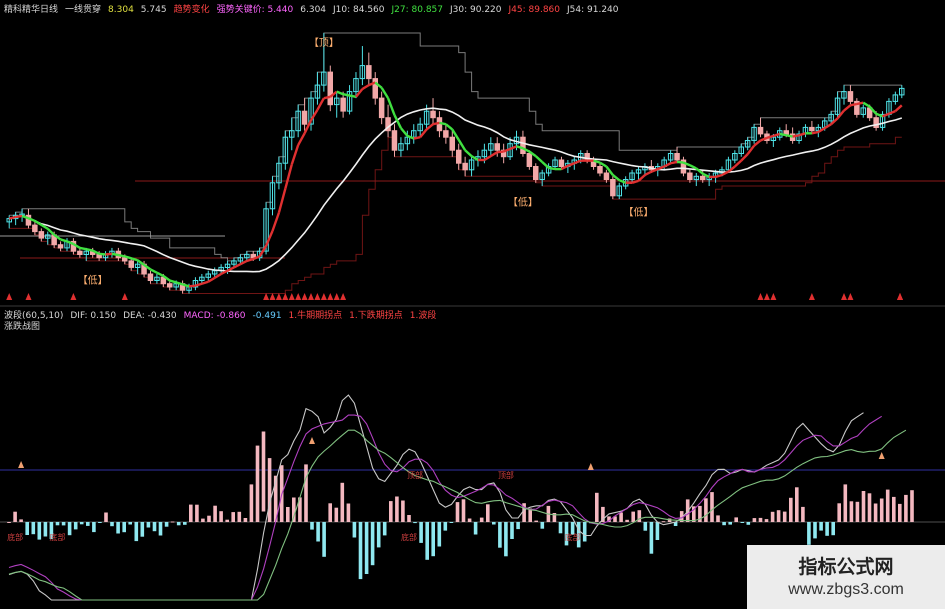  Describe the element at coordinates (476, 10) in the screenshot. I see `header-item: J30: 90.220` at that location.